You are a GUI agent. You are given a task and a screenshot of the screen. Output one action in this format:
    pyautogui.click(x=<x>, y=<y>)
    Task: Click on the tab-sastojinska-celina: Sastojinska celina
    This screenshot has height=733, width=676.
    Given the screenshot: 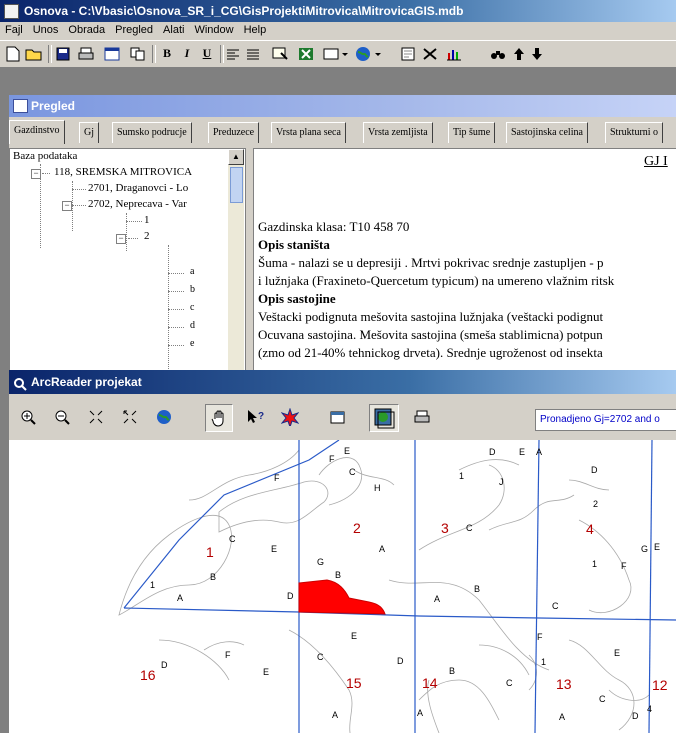 What is the action you would take?
    pyautogui.click(x=547, y=132)
    